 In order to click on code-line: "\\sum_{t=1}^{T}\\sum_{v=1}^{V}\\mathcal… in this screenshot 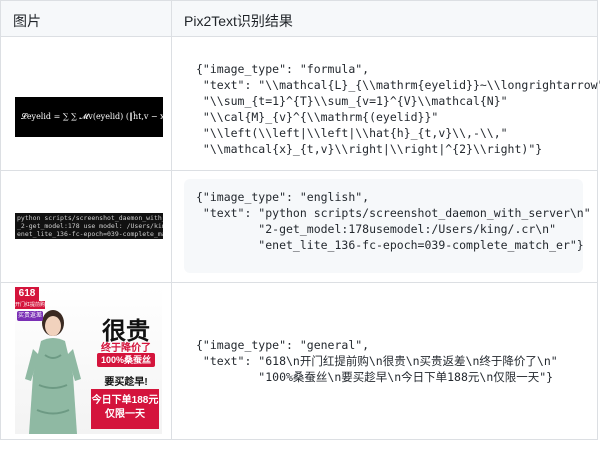, I will do `click(352, 101)`.